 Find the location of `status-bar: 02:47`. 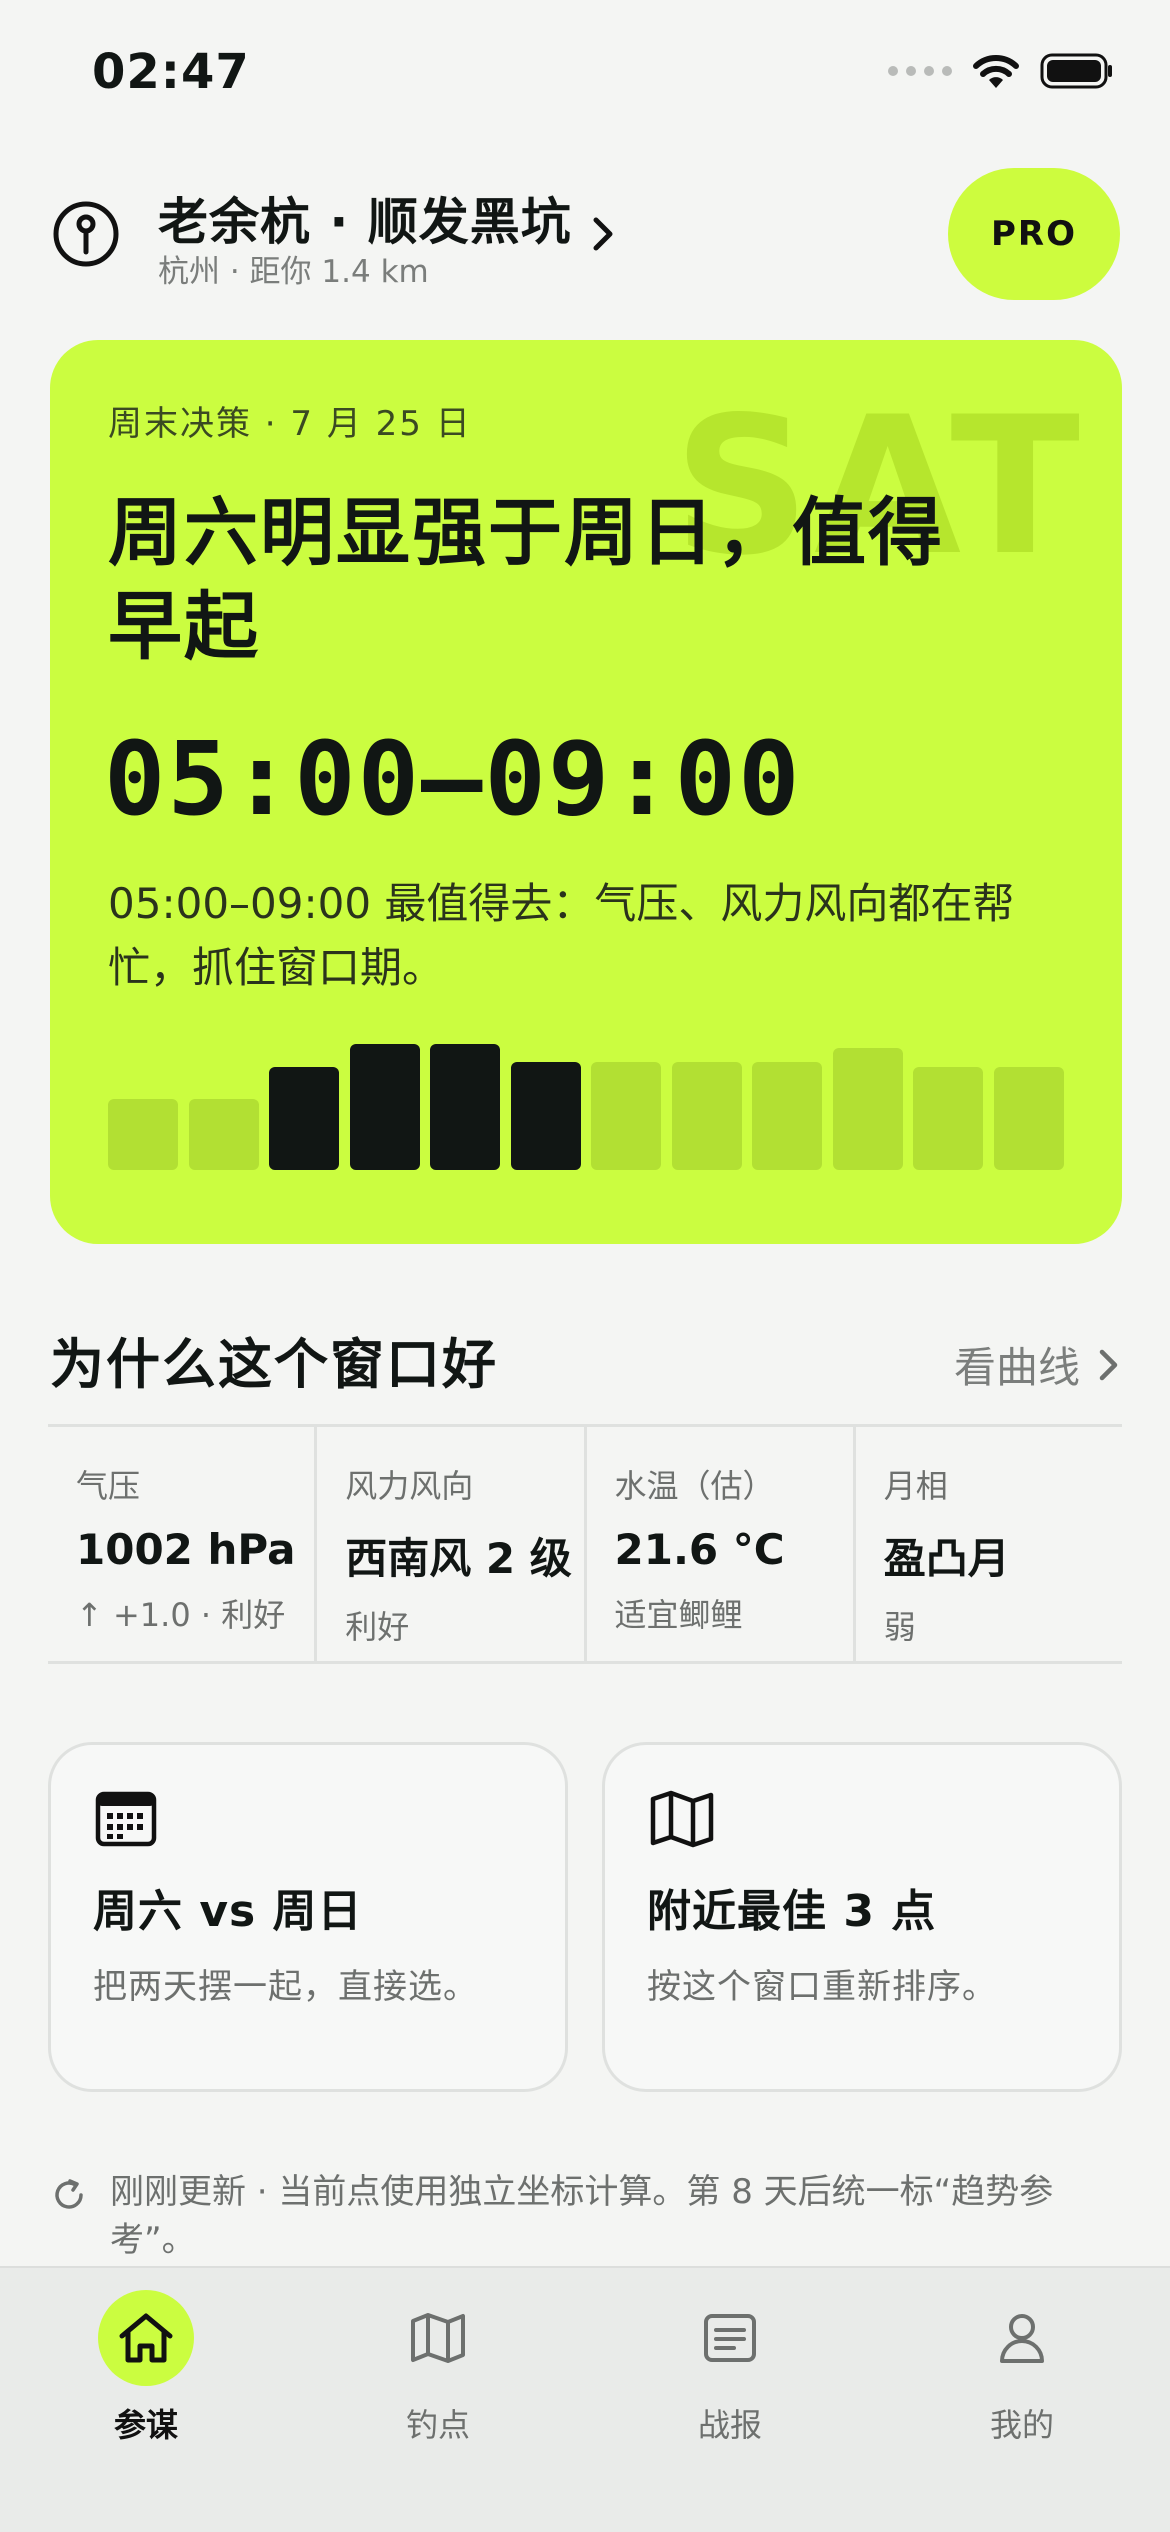

status-bar: 02:47 is located at coordinates (585, 75).